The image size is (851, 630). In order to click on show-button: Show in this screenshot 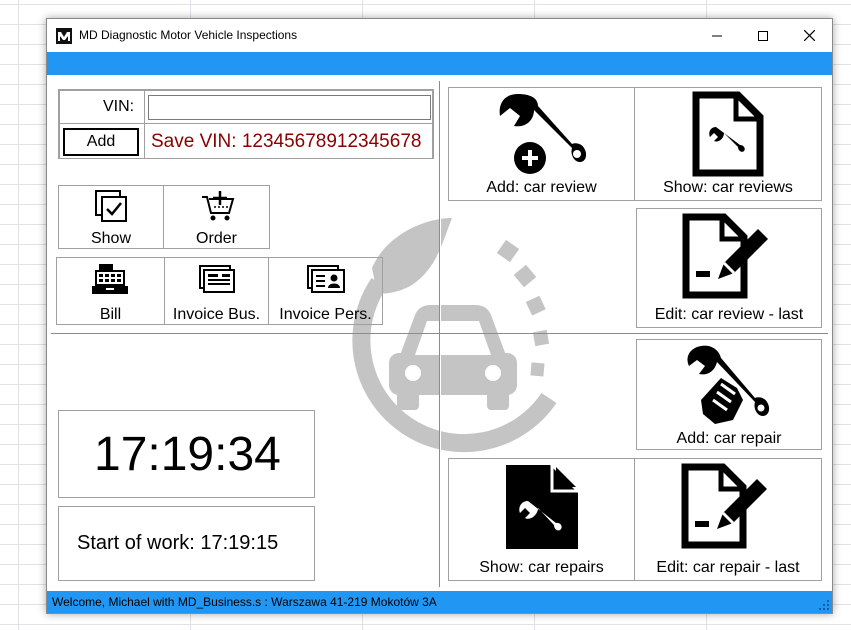, I will do `click(111, 217)`.